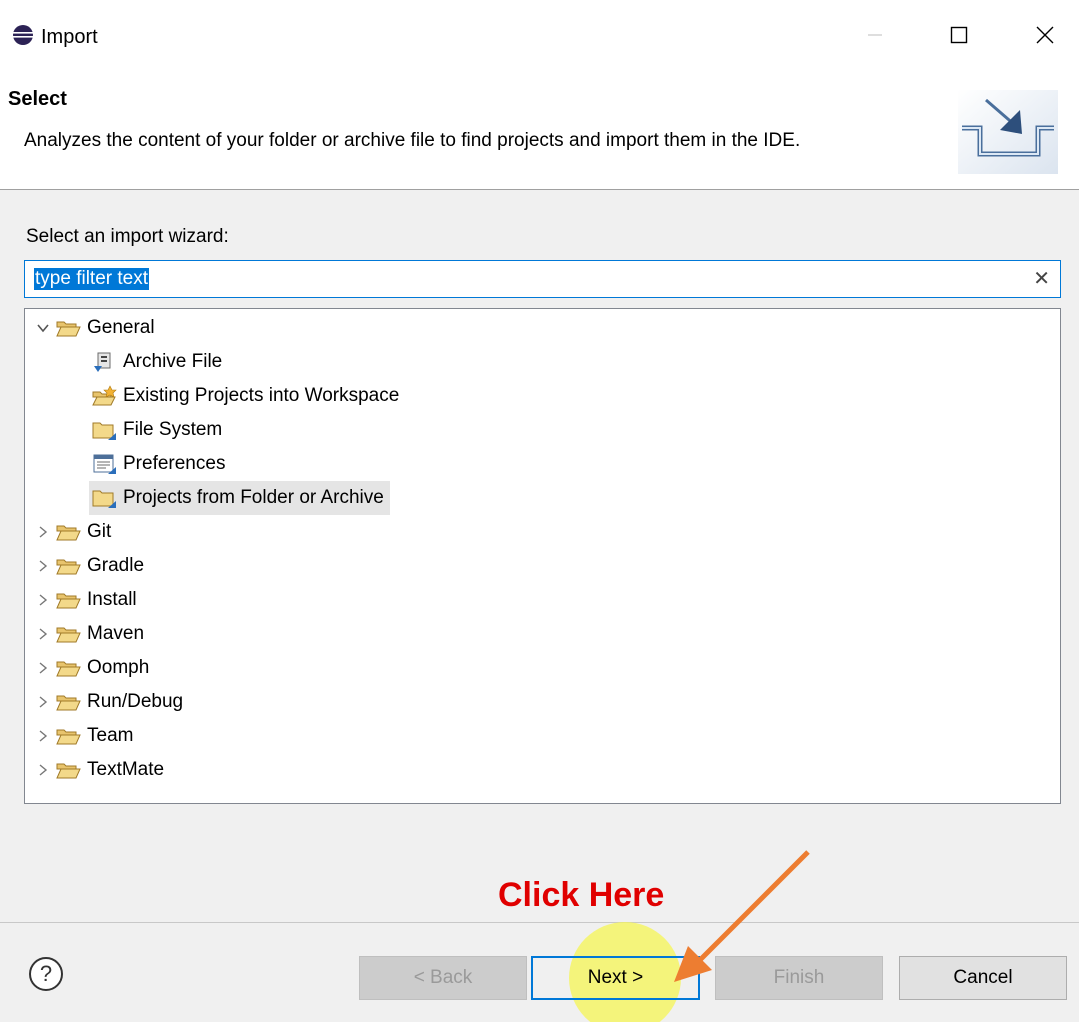 The width and height of the screenshot is (1079, 1022). Describe the element at coordinates (253, 497) in the screenshot. I see `tree-item-label: Projects from Folder or Archive` at that location.